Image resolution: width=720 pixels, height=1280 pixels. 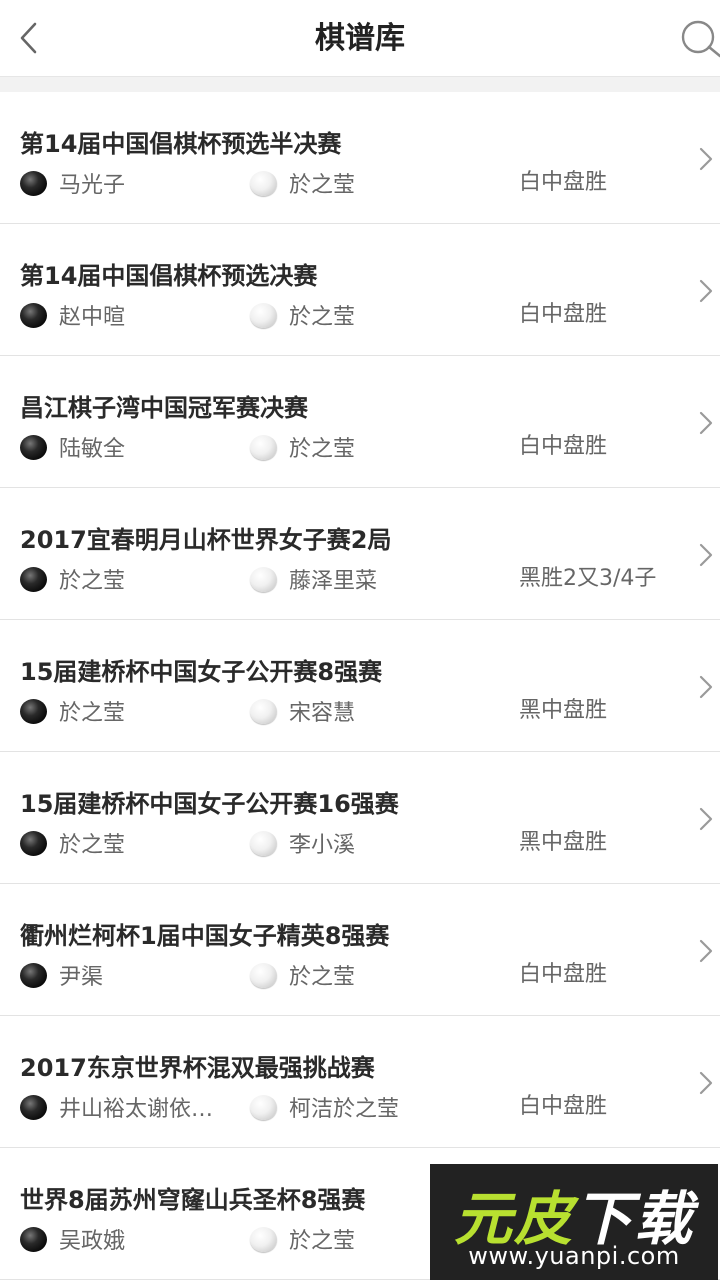 What do you see at coordinates (370, 843) in the screenshot?
I see `white-player: 李小溪` at bounding box center [370, 843].